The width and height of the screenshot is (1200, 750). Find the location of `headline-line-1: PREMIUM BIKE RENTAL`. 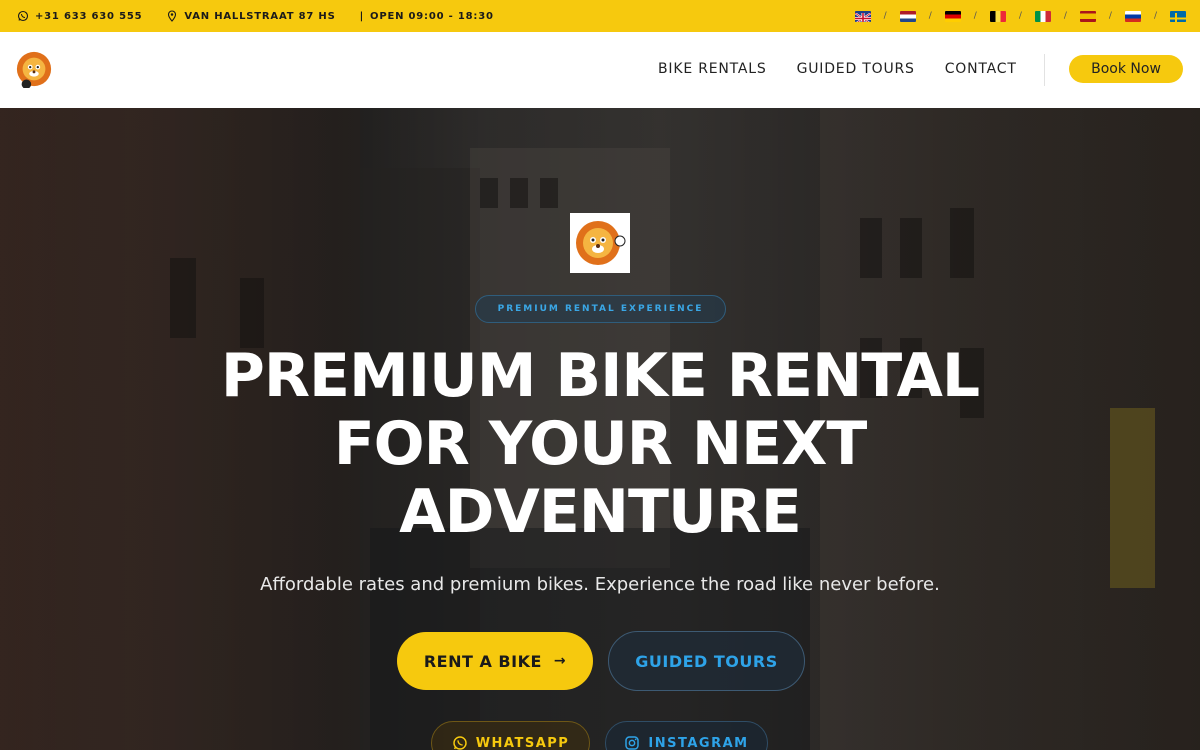

headline-line-1: PREMIUM BIKE RENTAL is located at coordinates (600, 376).